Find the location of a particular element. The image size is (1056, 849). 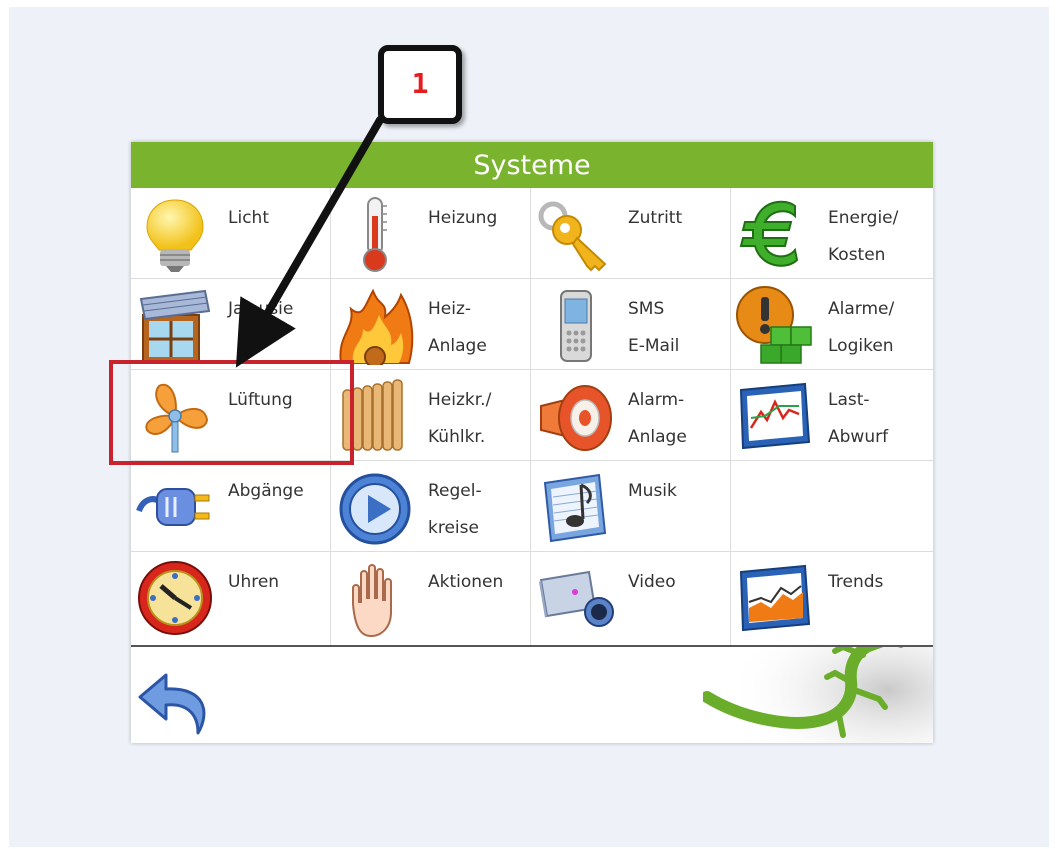

tile-video: Video is located at coordinates (631, 599).